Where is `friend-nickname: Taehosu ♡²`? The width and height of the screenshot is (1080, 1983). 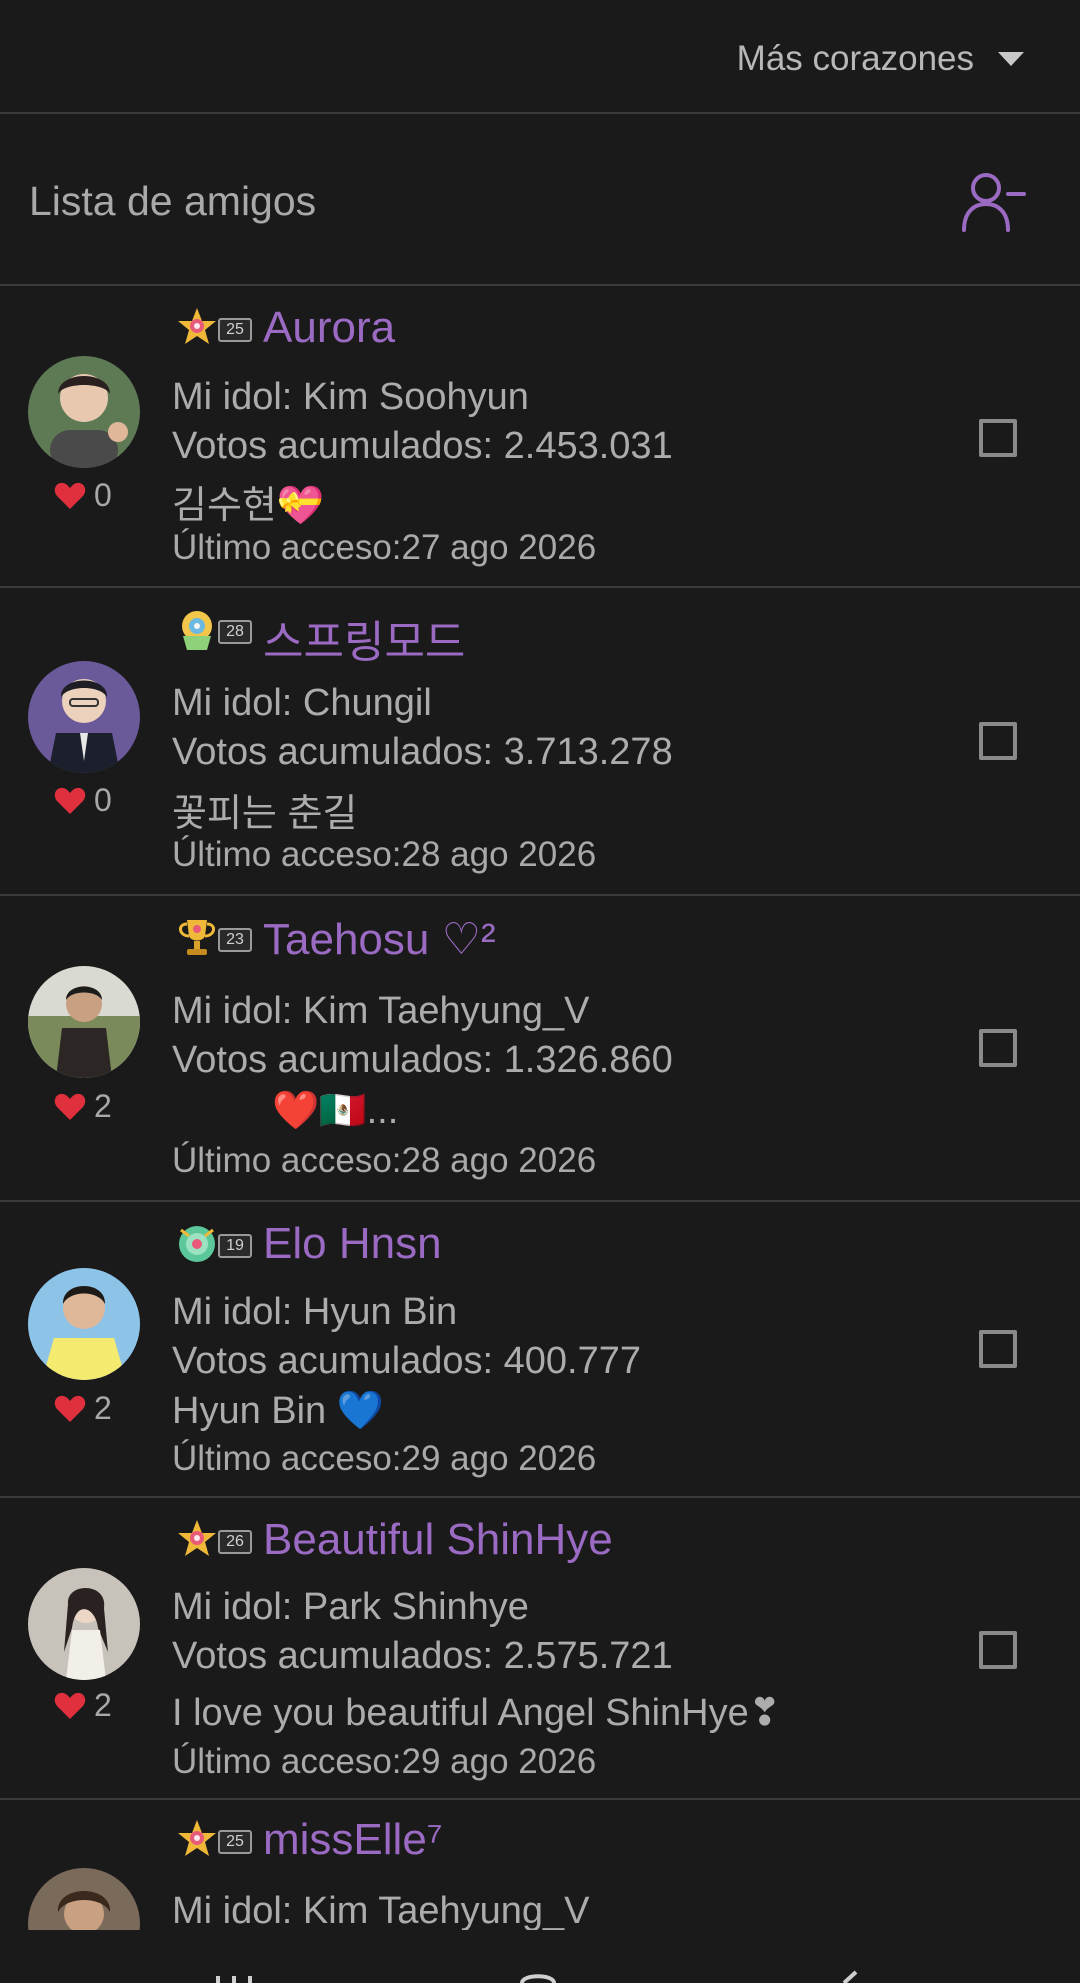
friend-nickname: Taehosu ♡² is located at coordinates (379, 939).